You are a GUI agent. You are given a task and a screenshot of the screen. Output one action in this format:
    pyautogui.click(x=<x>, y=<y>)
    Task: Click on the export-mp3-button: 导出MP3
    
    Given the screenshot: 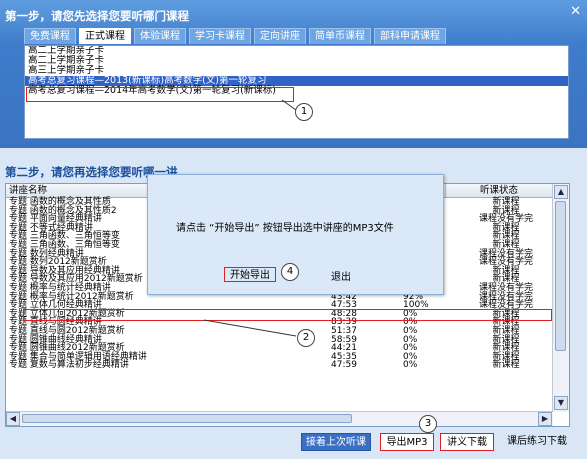 What is the action you would take?
    pyautogui.click(x=407, y=442)
    